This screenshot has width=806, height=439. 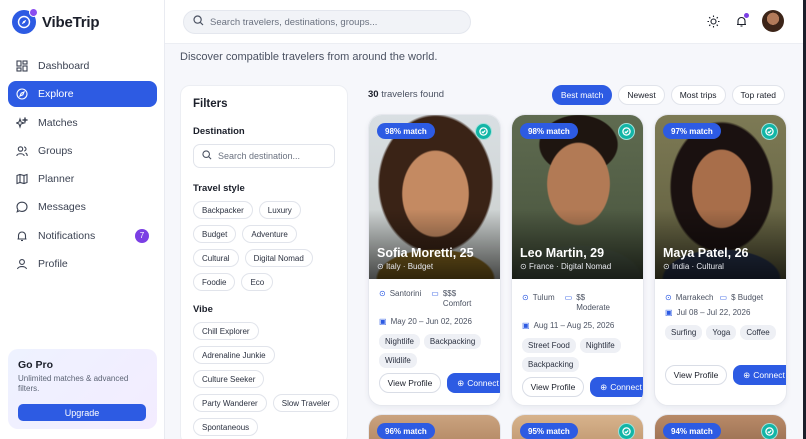 What do you see at coordinates (742, 297) in the screenshot?
I see `budget-info: ▭ $ Budget` at bounding box center [742, 297].